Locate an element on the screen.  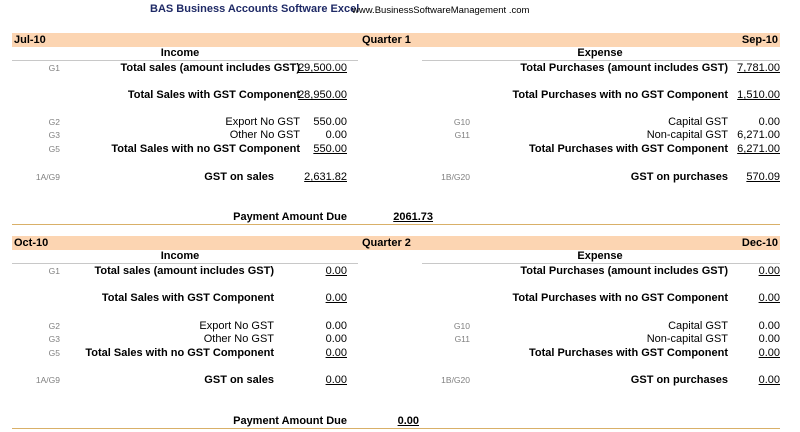
q1-gst-sales-label: GST on sales is located at coordinates (239, 177).